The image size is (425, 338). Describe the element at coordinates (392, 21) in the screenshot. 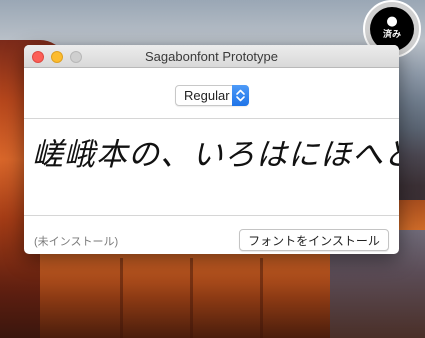

I see `apple-icon: ●` at that location.